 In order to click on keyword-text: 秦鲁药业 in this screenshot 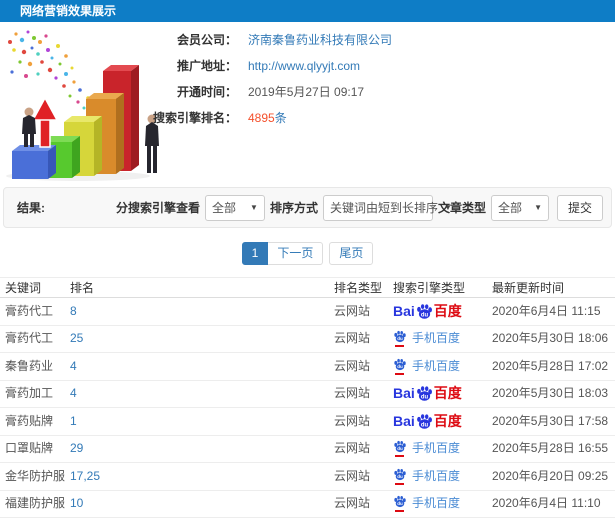, I will do `click(29, 365)`.